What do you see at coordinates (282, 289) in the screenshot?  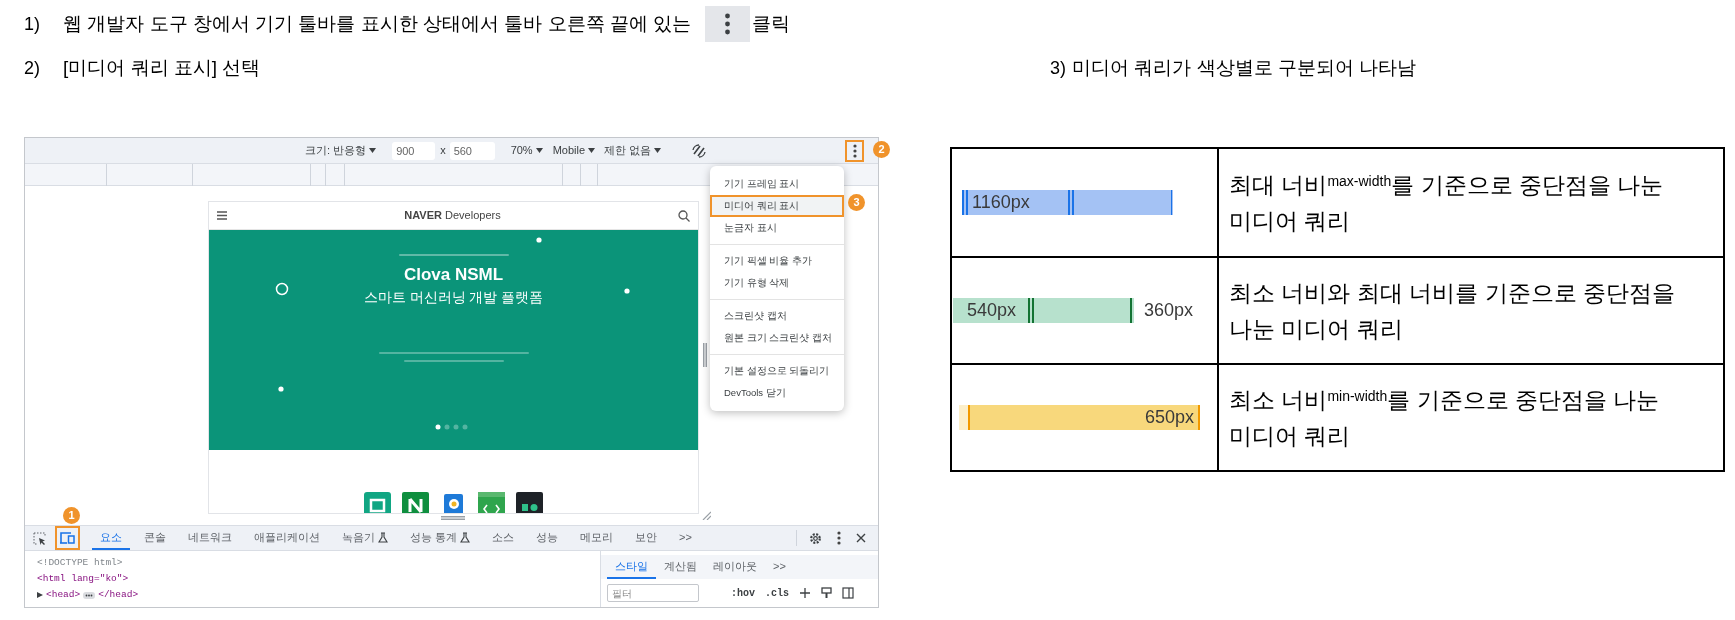 I see `ring-icon` at bounding box center [282, 289].